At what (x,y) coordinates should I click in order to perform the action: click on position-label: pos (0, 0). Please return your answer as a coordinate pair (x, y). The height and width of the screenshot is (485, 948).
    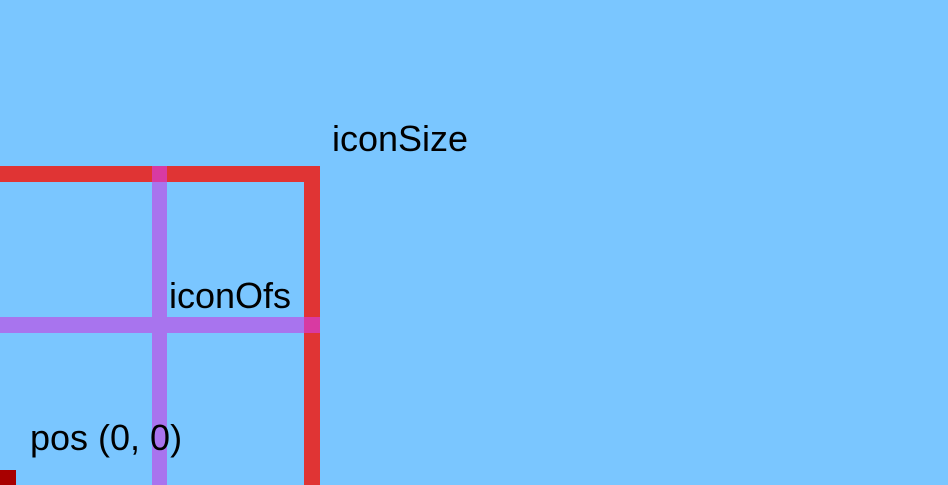
    Looking at the image, I should click on (106, 437).